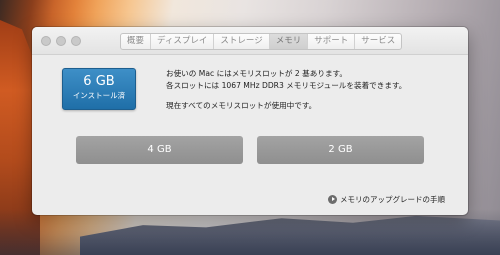 The image size is (500, 255). What do you see at coordinates (288, 41) in the screenshot?
I see `tab-memory: メモリ` at bounding box center [288, 41].